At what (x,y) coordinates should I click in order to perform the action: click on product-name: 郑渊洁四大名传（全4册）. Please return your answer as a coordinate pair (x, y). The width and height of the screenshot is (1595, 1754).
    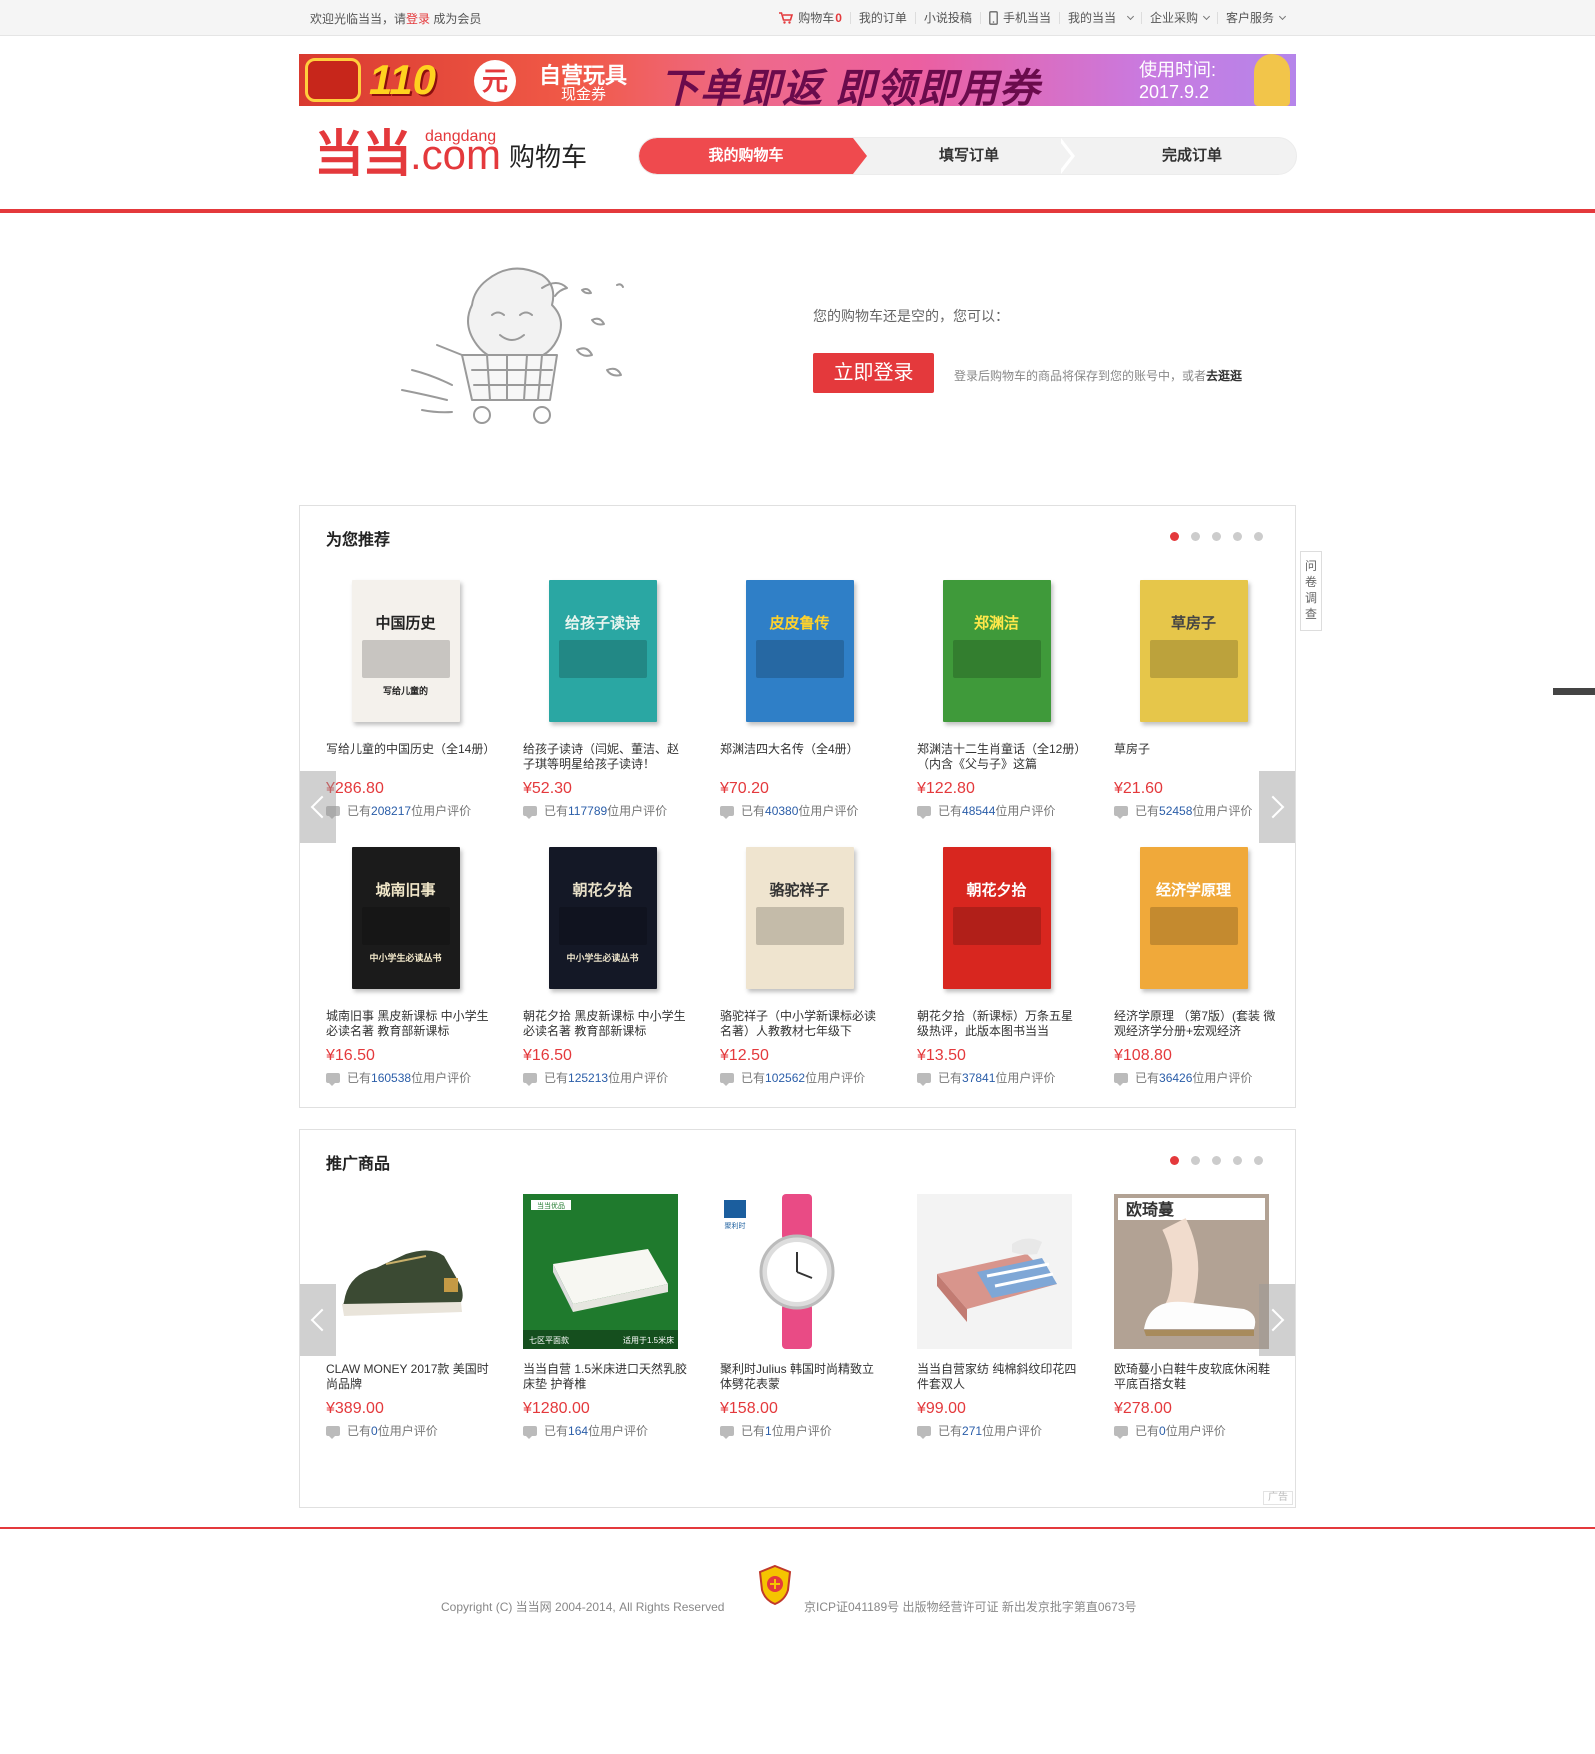
    Looking at the image, I should click on (802, 757).